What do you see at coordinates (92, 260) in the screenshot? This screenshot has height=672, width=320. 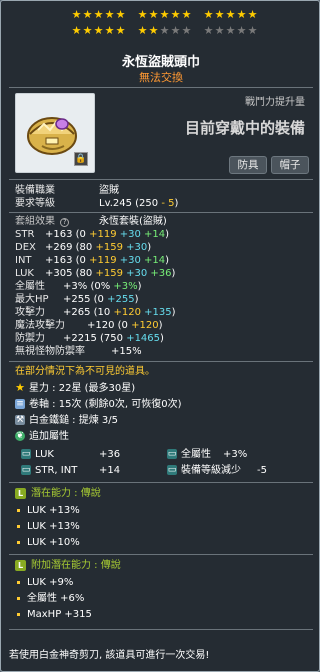 I see `stat-row-int: INT +163 (0 +119 +30 +14)` at bounding box center [92, 260].